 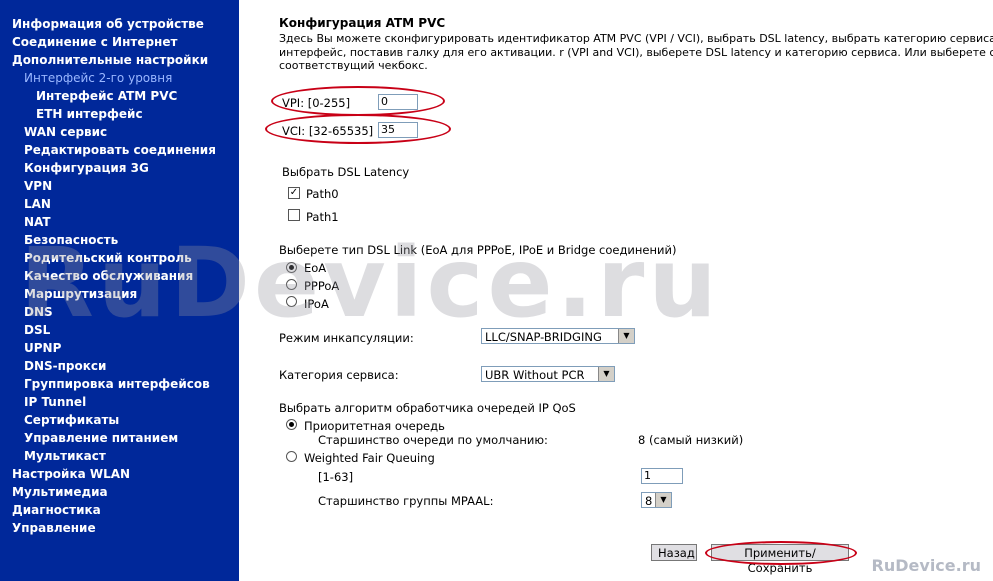 I want to click on mpaal-precedence-label: Старшинство группы MPAAL:, so click(x=406, y=501).